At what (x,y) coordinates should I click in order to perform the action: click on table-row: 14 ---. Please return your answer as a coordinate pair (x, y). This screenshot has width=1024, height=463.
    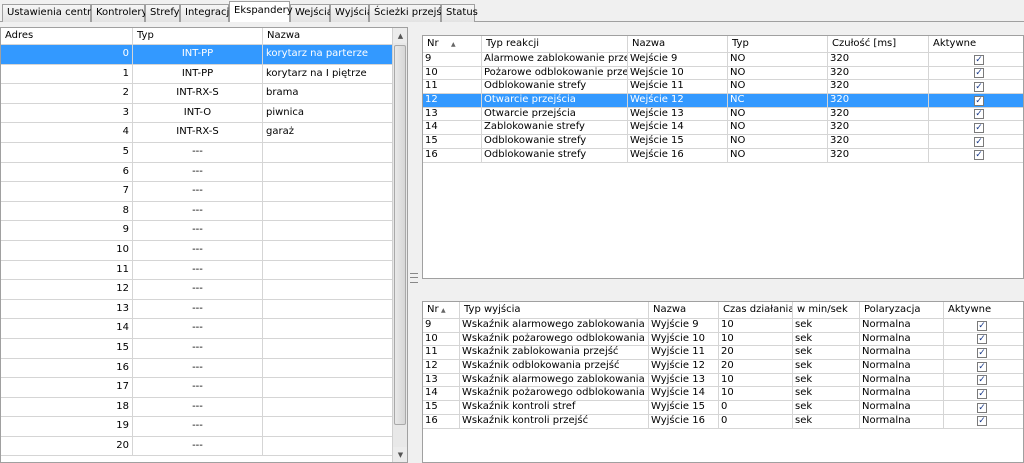
    Looking at the image, I should click on (197, 329).